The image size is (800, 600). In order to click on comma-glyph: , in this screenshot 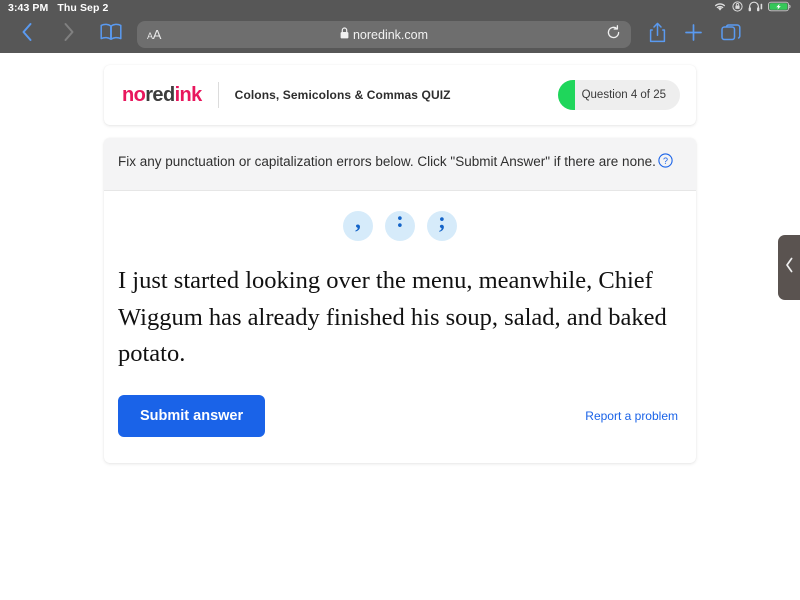, I will do `click(358, 221)`.